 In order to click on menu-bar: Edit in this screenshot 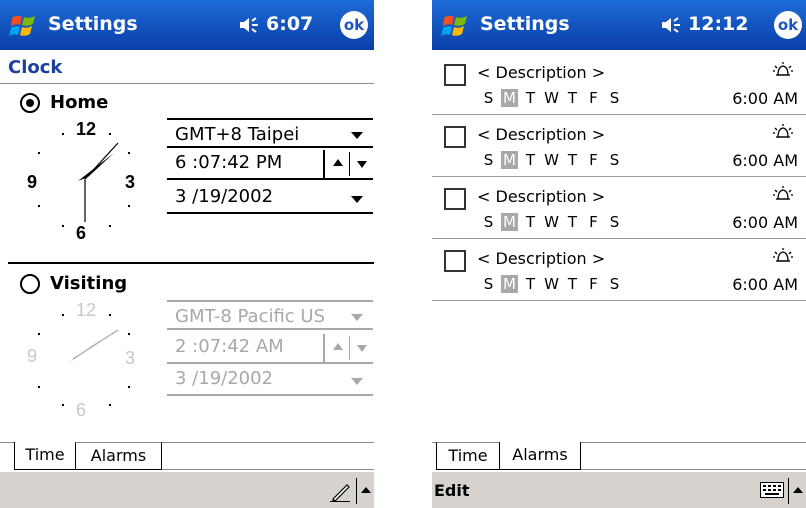, I will do `click(619, 489)`.